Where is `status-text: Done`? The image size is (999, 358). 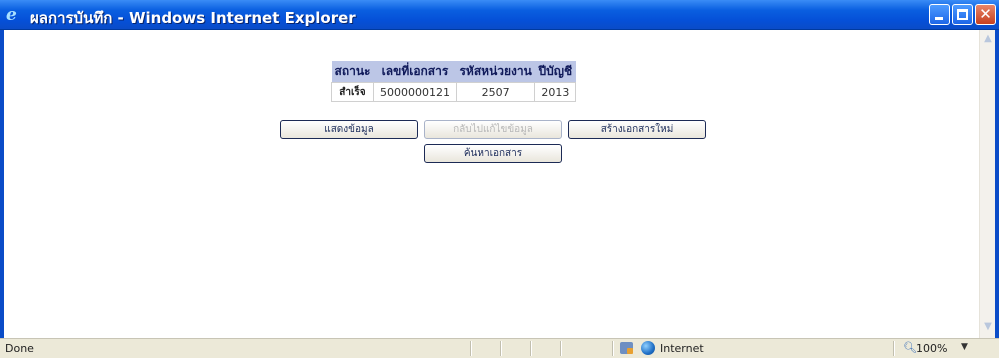
status-text: Done is located at coordinates (19, 348).